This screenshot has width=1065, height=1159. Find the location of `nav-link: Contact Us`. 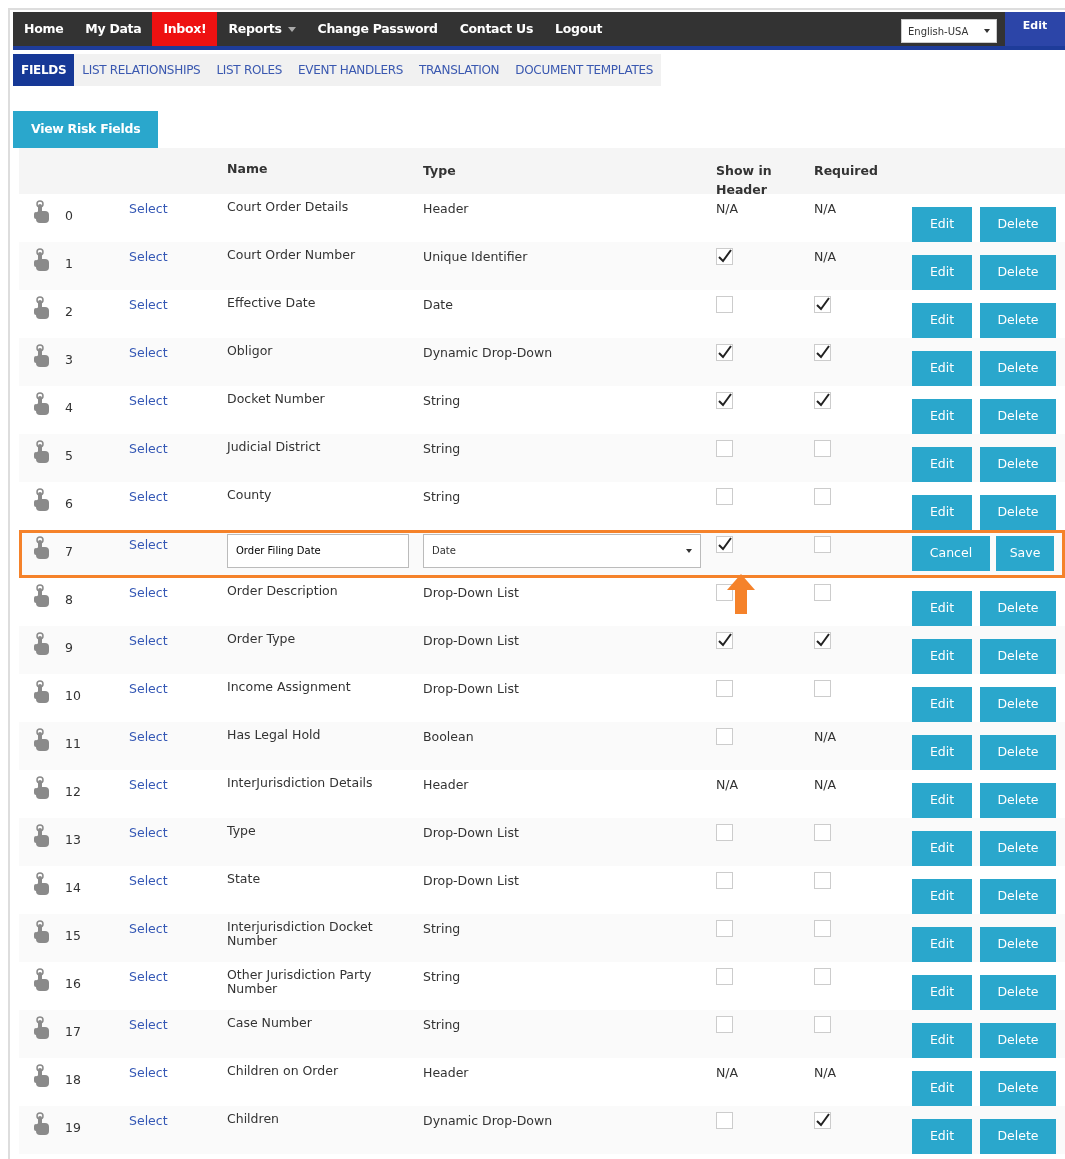

nav-link: Contact Us is located at coordinates (496, 29).